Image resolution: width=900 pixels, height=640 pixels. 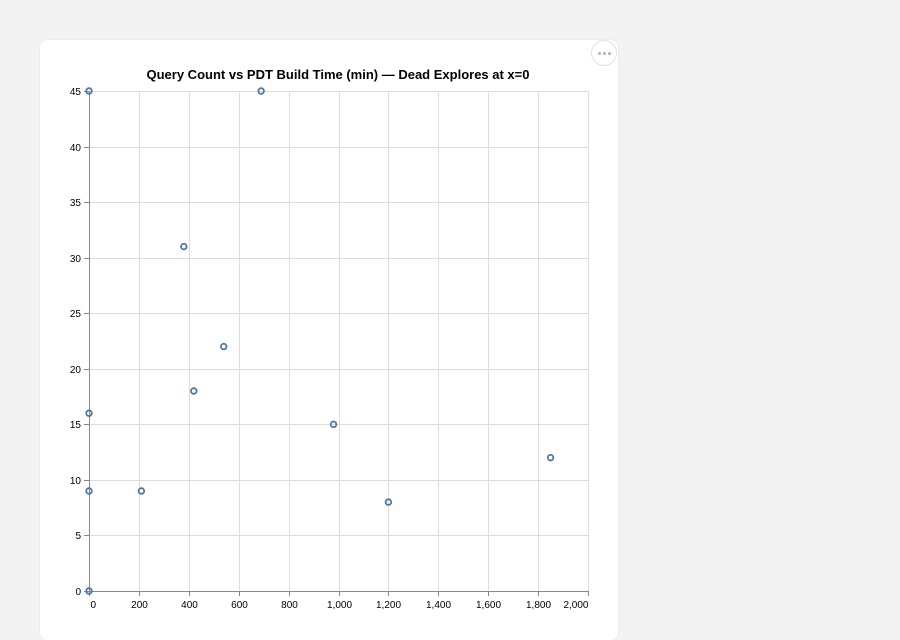 What do you see at coordinates (339, 605) in the screenshot?
I see `x-tick-label: 1,000` at bounding box center [339, 605].